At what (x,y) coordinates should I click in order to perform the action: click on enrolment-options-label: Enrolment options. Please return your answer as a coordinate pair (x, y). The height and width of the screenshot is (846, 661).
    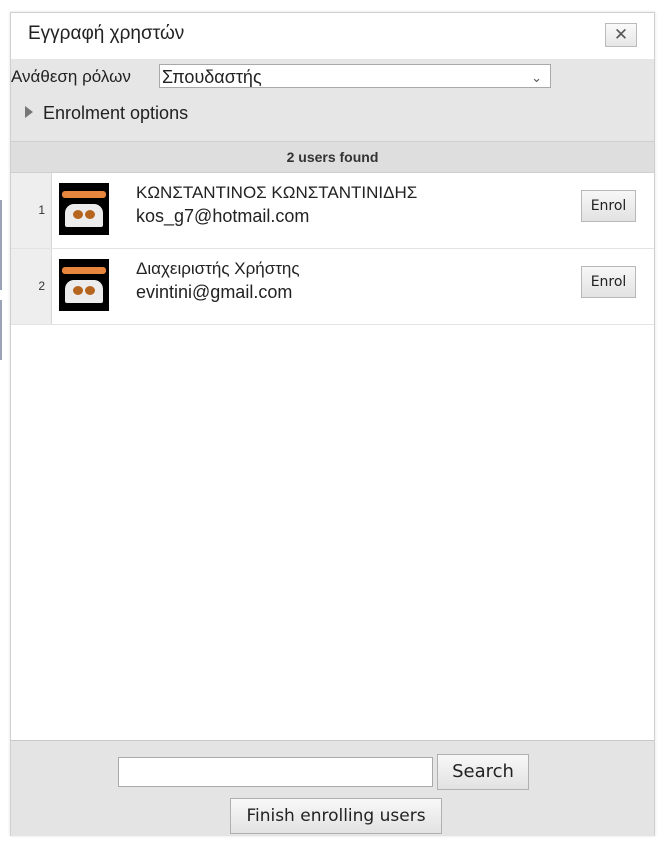
    Looking at the image, I should click on (116, 113).